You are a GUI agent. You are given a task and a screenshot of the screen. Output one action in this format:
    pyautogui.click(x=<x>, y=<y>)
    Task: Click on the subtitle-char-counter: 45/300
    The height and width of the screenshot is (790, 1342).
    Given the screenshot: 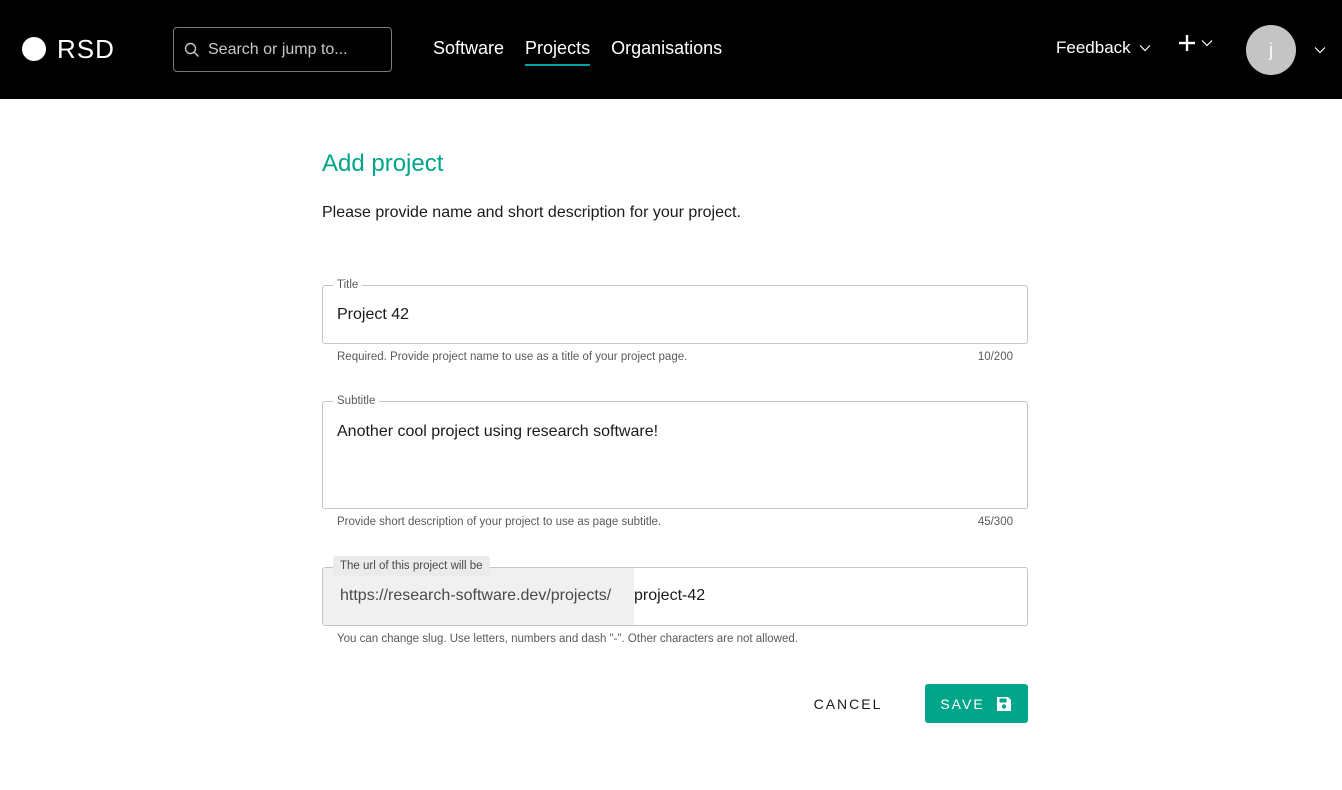 What is the action you would take?
    pyautogui.click(x=995, y=522)
    